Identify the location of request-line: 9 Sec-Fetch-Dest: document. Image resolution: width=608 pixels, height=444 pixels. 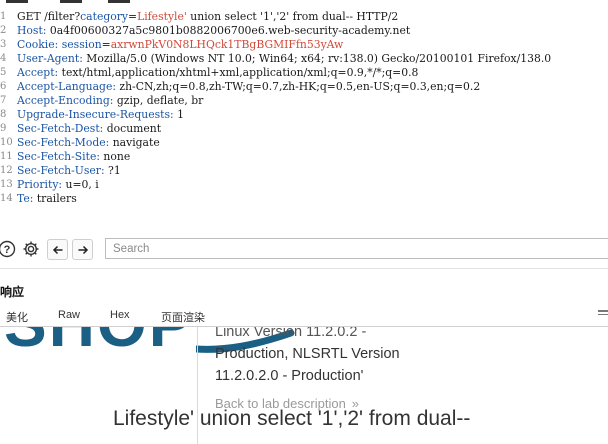
(304, 129).